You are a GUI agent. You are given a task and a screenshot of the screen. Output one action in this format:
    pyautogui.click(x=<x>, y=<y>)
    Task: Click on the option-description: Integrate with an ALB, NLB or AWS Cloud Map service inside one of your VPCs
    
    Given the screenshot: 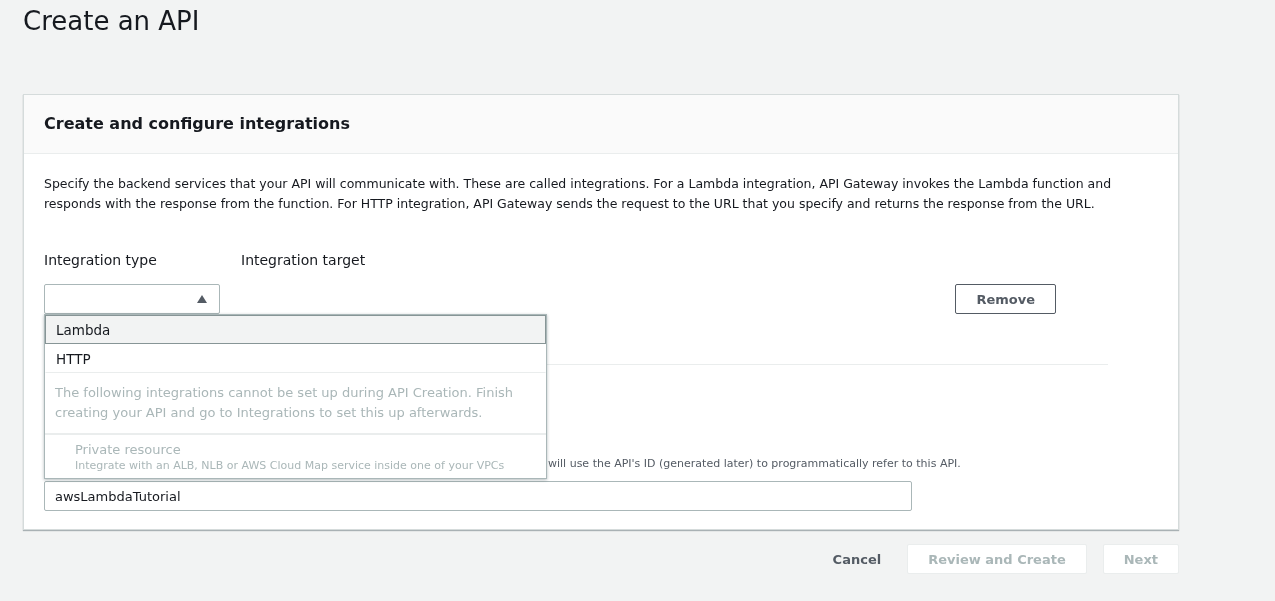 What is the action you would take?
    pyautogui.click(x=290, y=466)
    